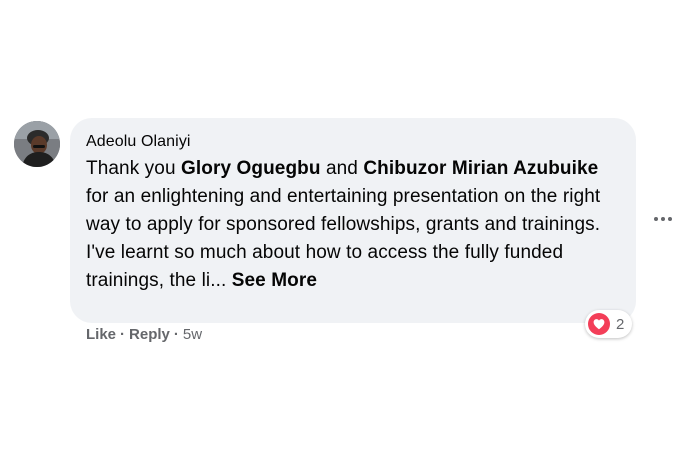  What do you see at coordinates (274, 280) in the screenshot?
I see `see-more-link: See More` at bounding box center [274, 280].